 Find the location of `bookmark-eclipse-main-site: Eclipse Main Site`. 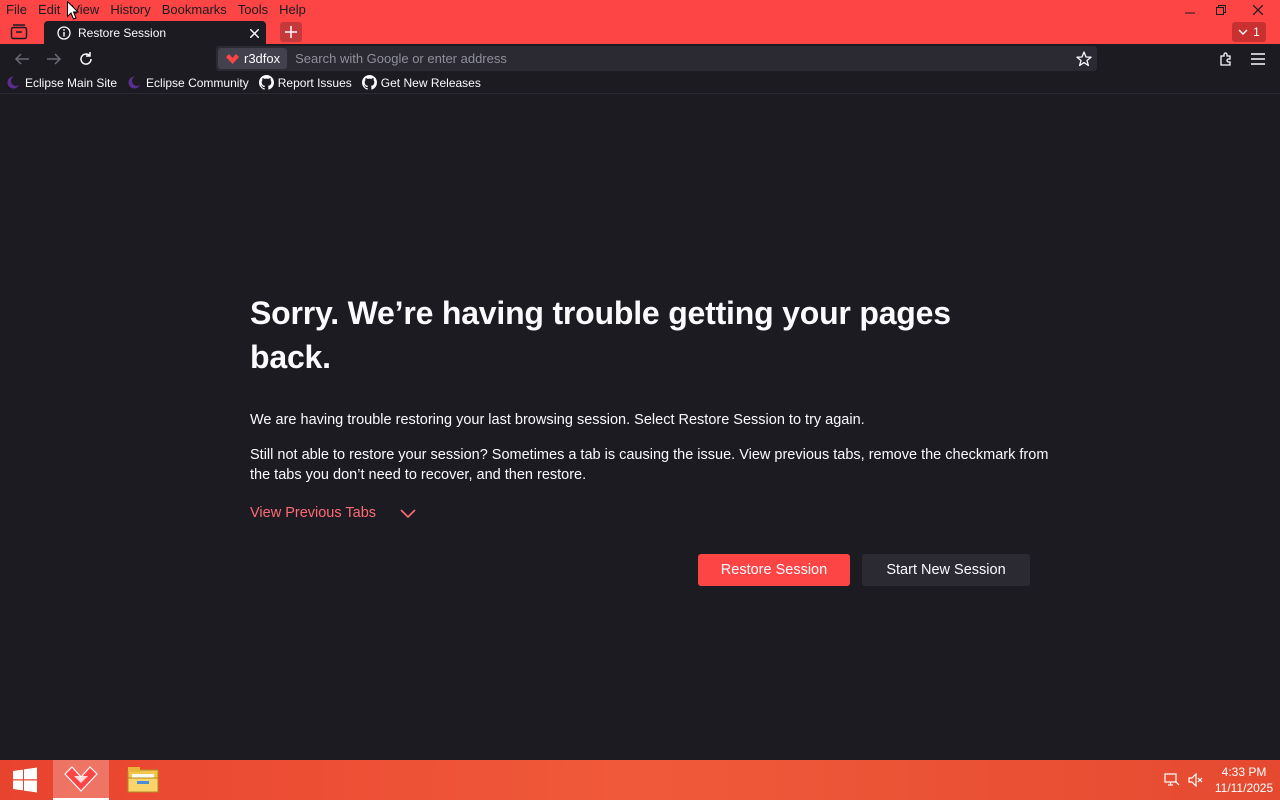

bookmark-eclipse-main-site: Eclipse Main Site is located at coordinates (61, 82).